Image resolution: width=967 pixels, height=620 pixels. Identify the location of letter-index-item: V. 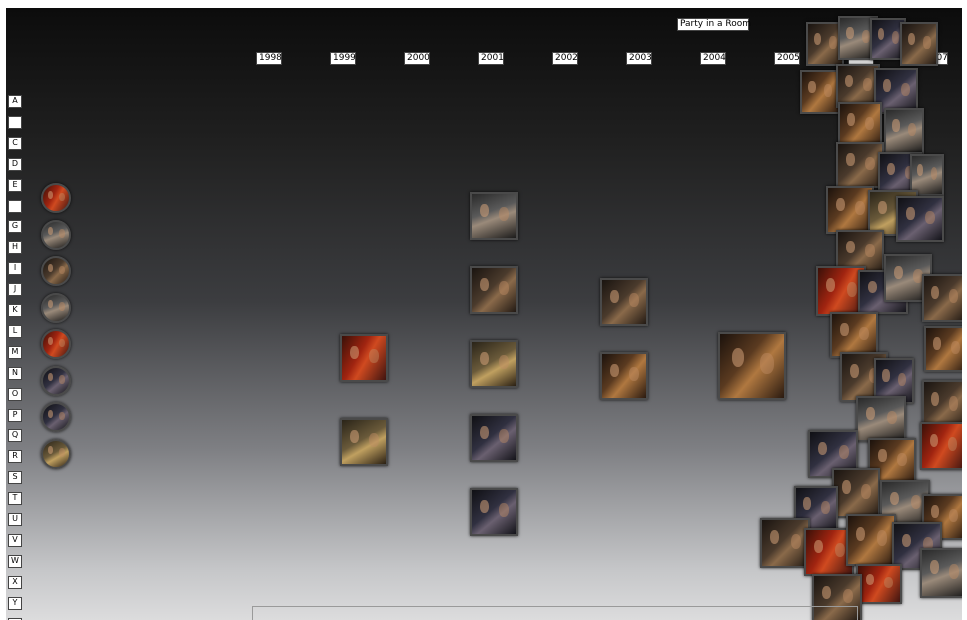
(15, 540).